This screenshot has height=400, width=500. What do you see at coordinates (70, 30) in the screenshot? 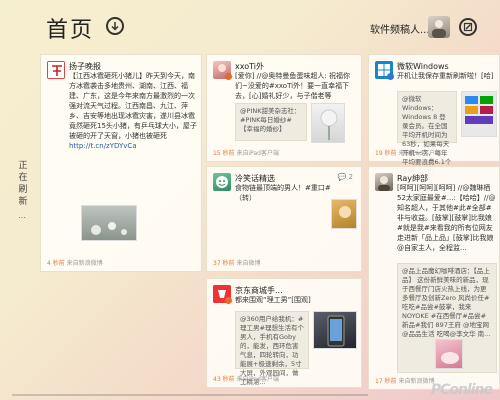
I see `page-title: 首页` at bounding box center [70, 30].